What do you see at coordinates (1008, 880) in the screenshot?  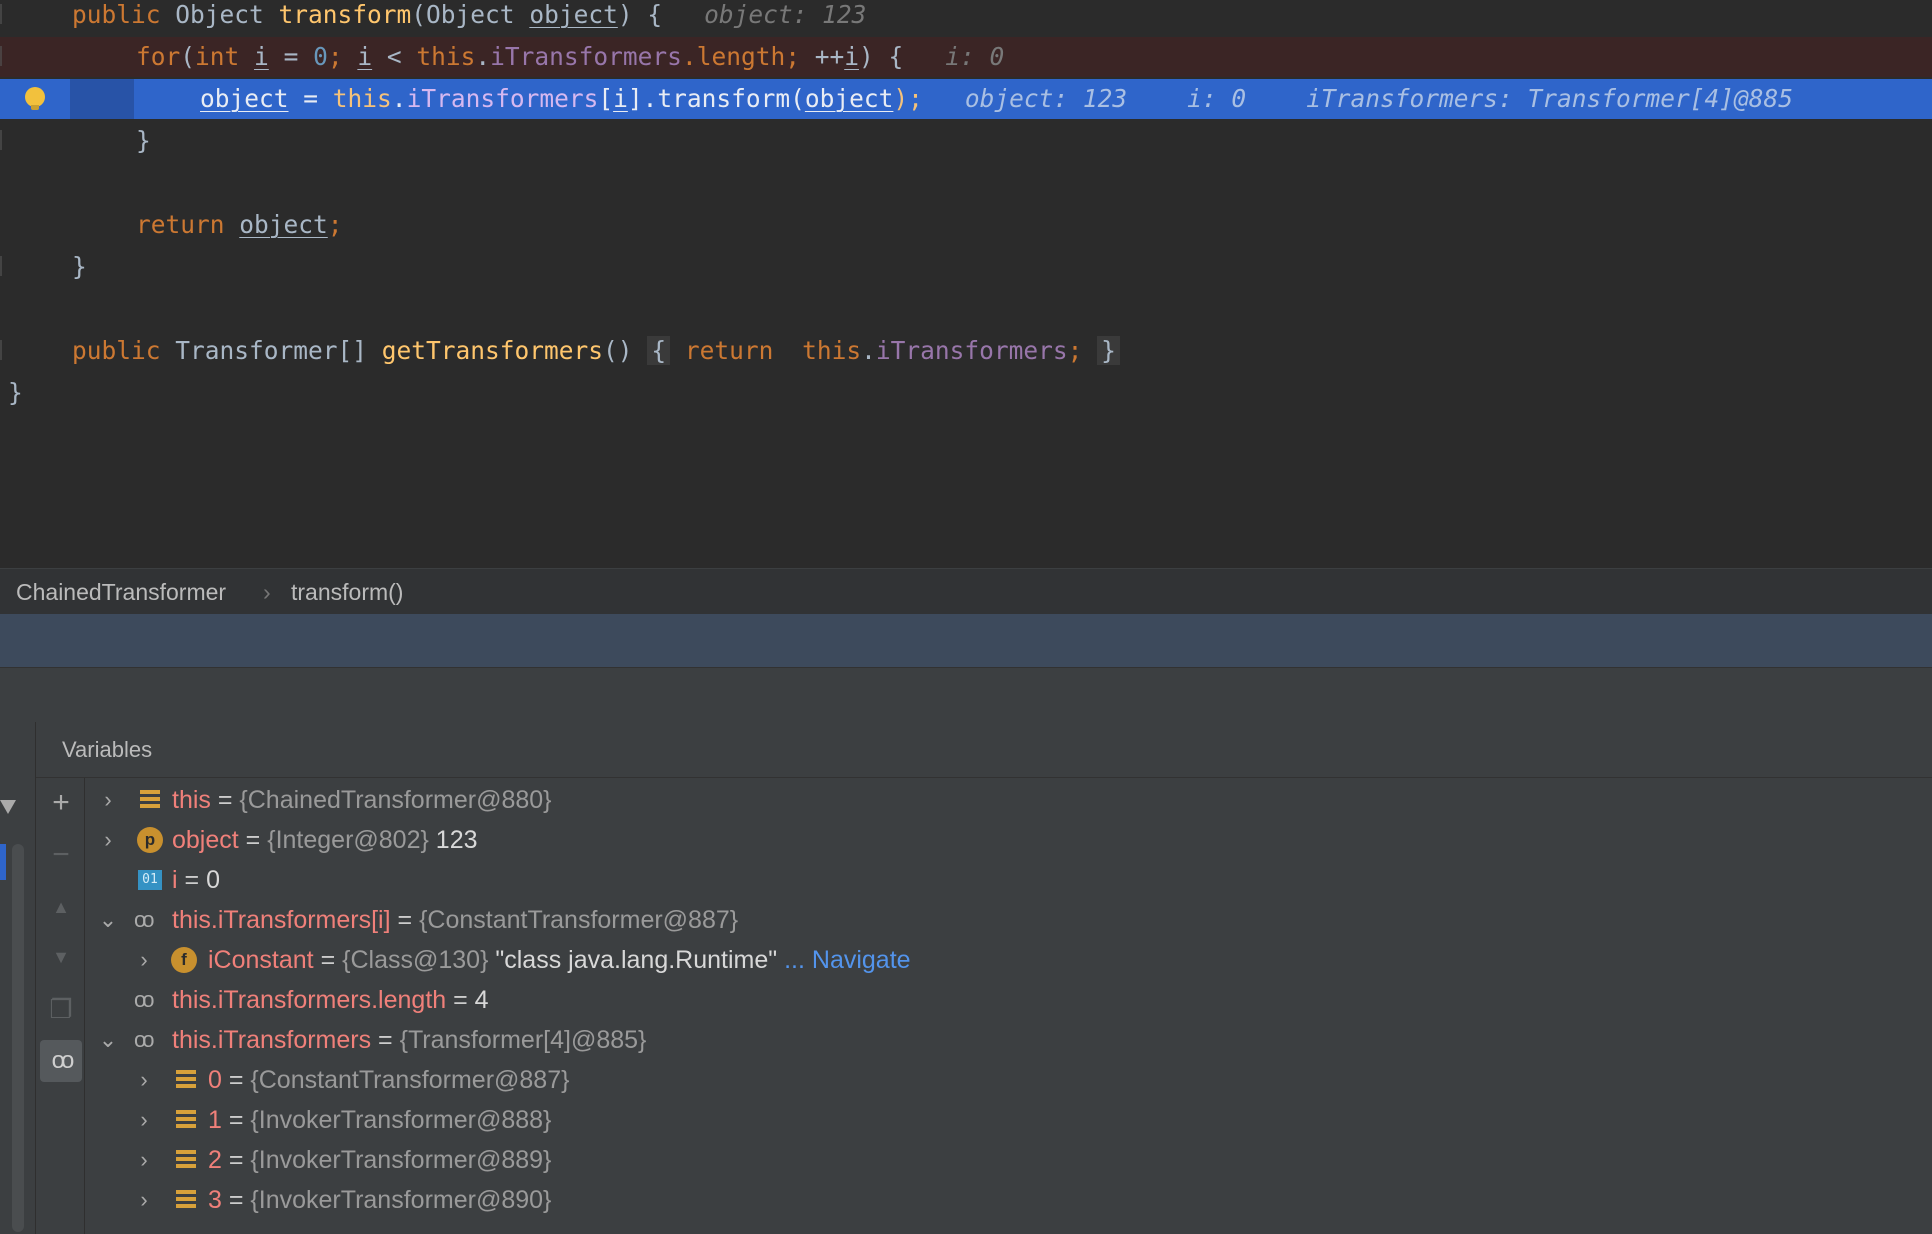 I see `variable-row: 01 i = 0` at bounding box center [1008, 880].